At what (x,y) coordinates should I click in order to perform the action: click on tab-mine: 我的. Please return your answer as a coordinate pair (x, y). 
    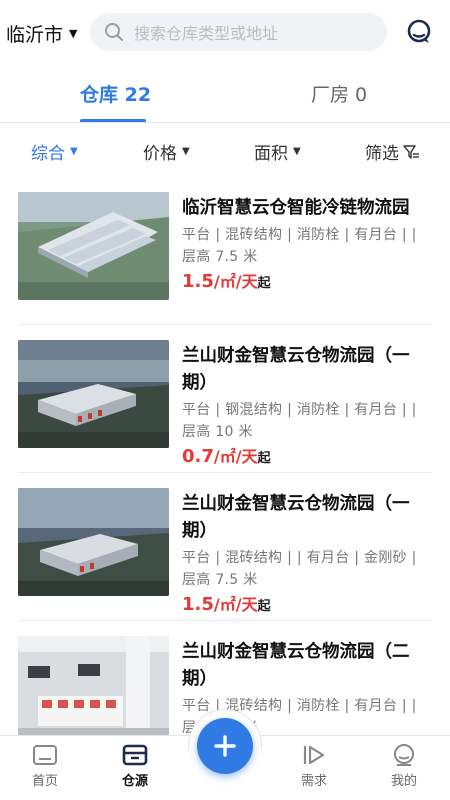
    Looking at the image, I should click on (404, 766).